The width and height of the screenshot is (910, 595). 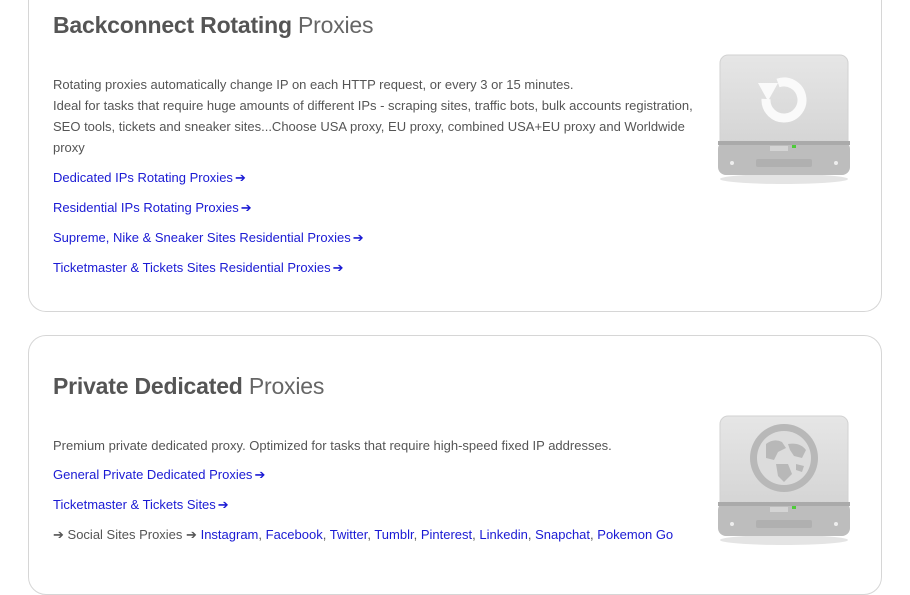 I want to click on rotate-drive-icon, so click(x=784, y=119).